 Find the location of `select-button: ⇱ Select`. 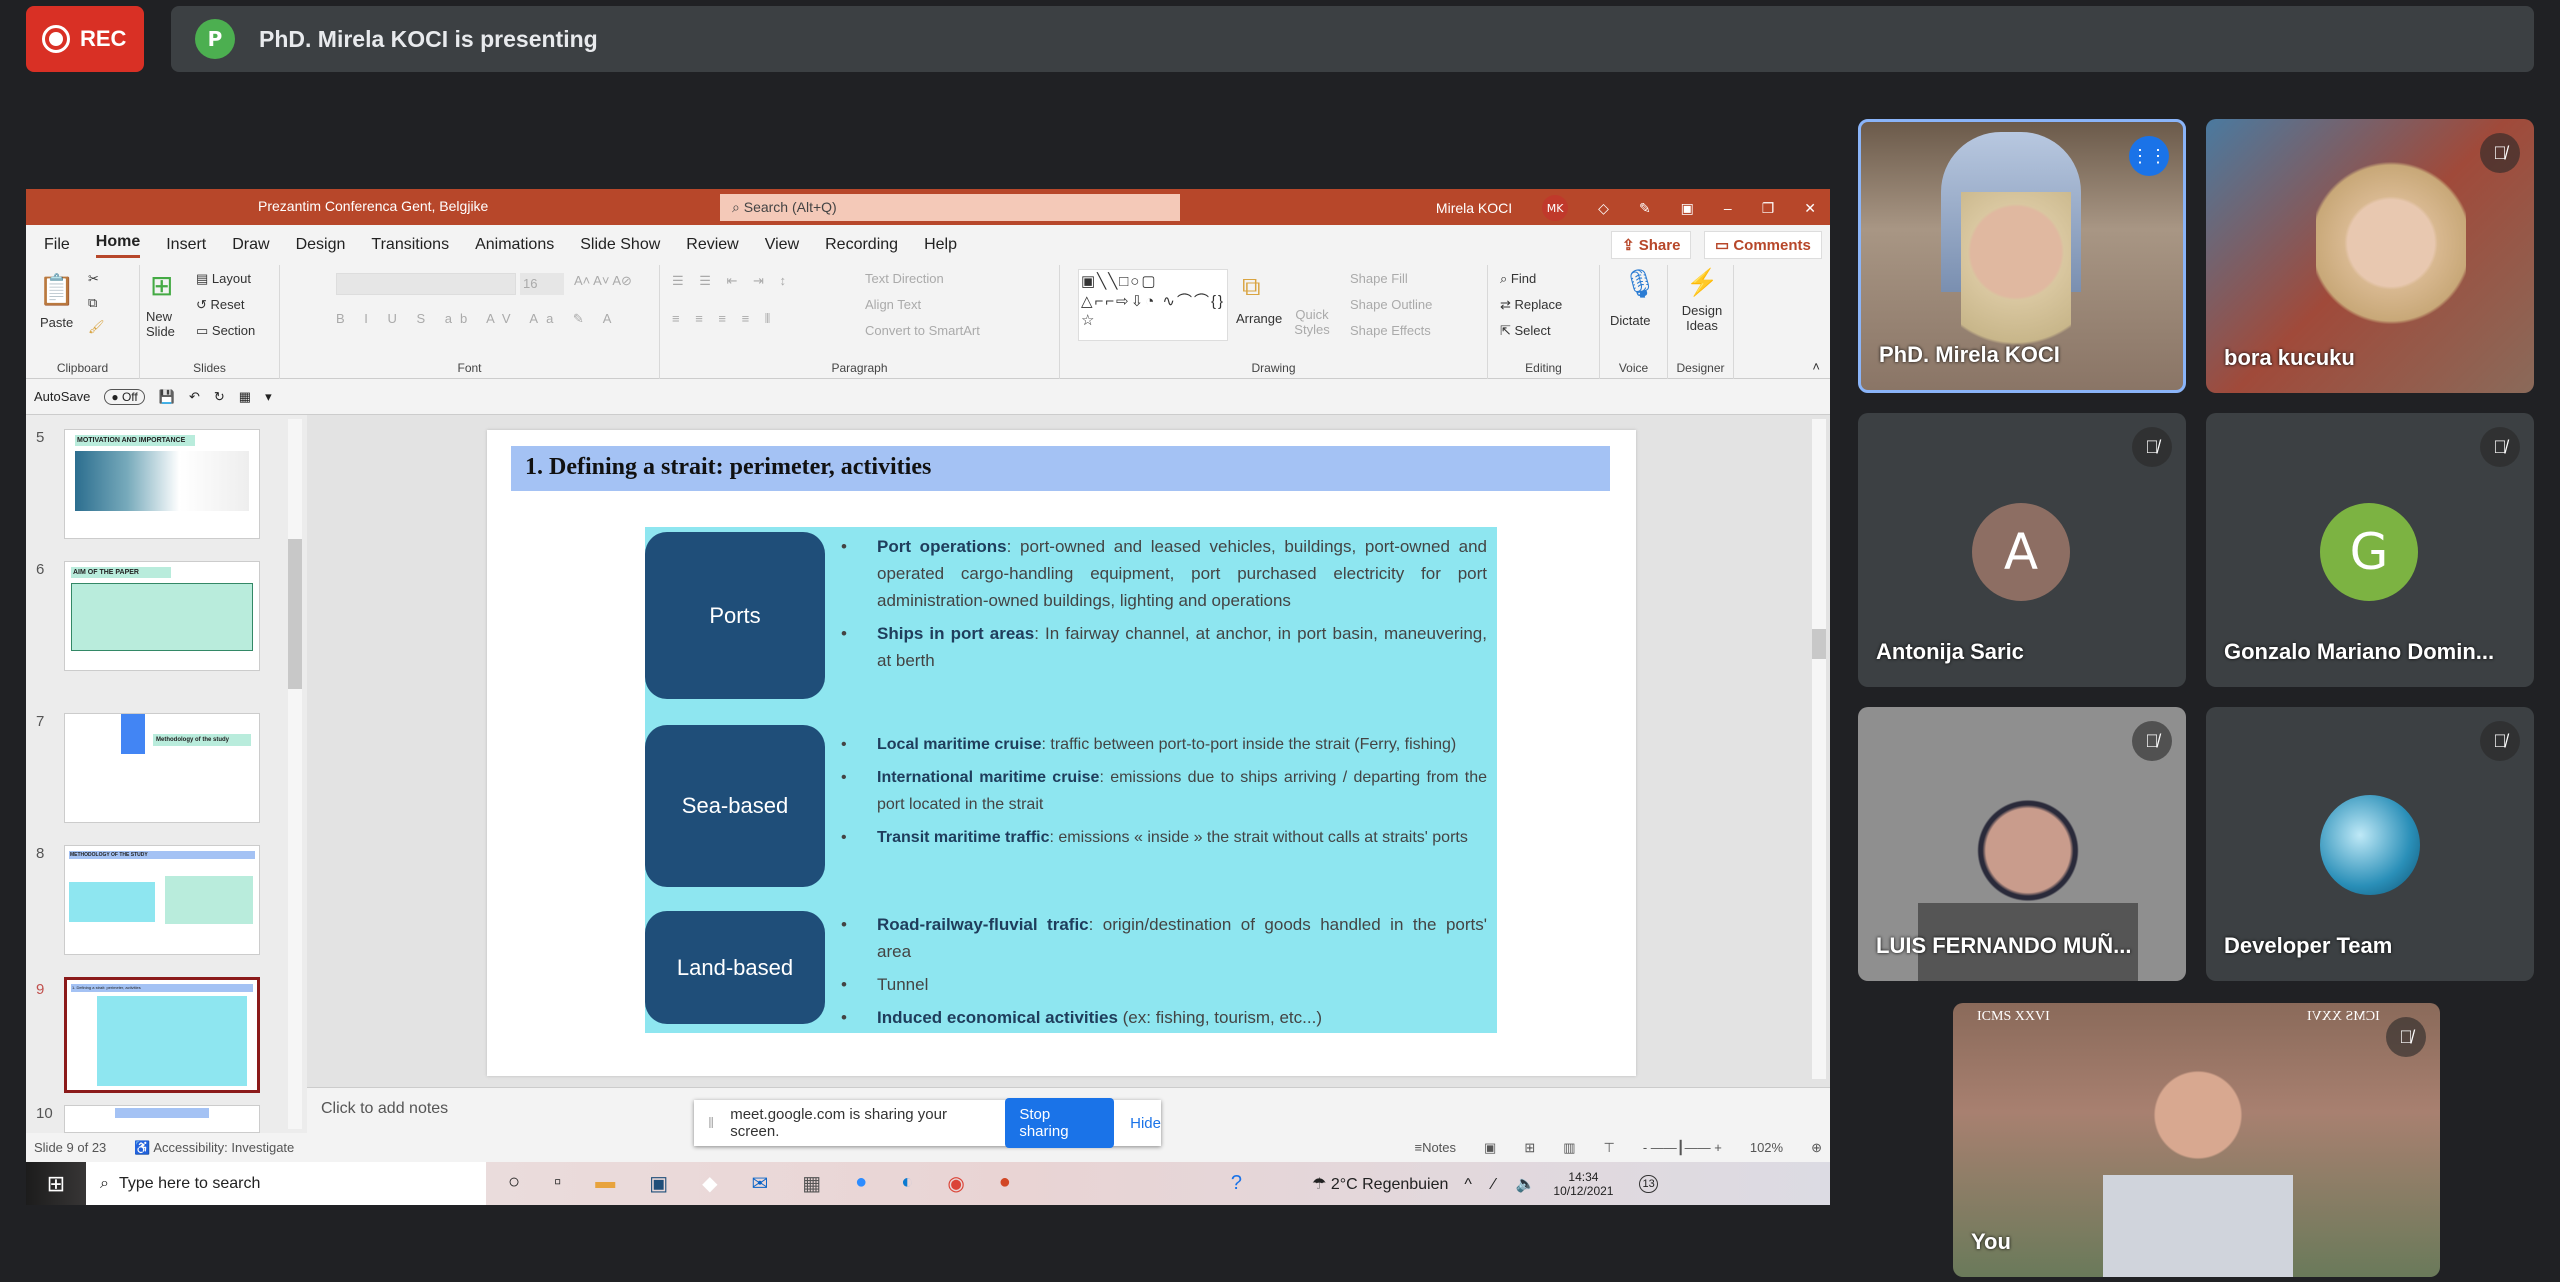

select-button: ⇱ Select is located at coordinates (1525, 331).